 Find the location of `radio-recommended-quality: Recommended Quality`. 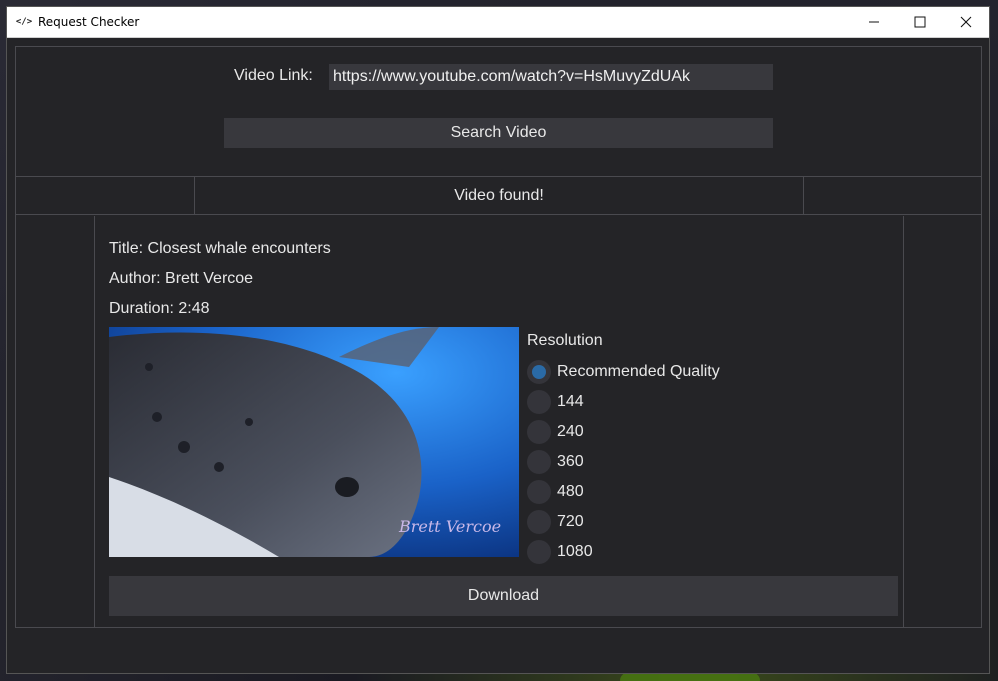

radio-recommended-quality: Recommended Quality is located at coordinates (623, 372).